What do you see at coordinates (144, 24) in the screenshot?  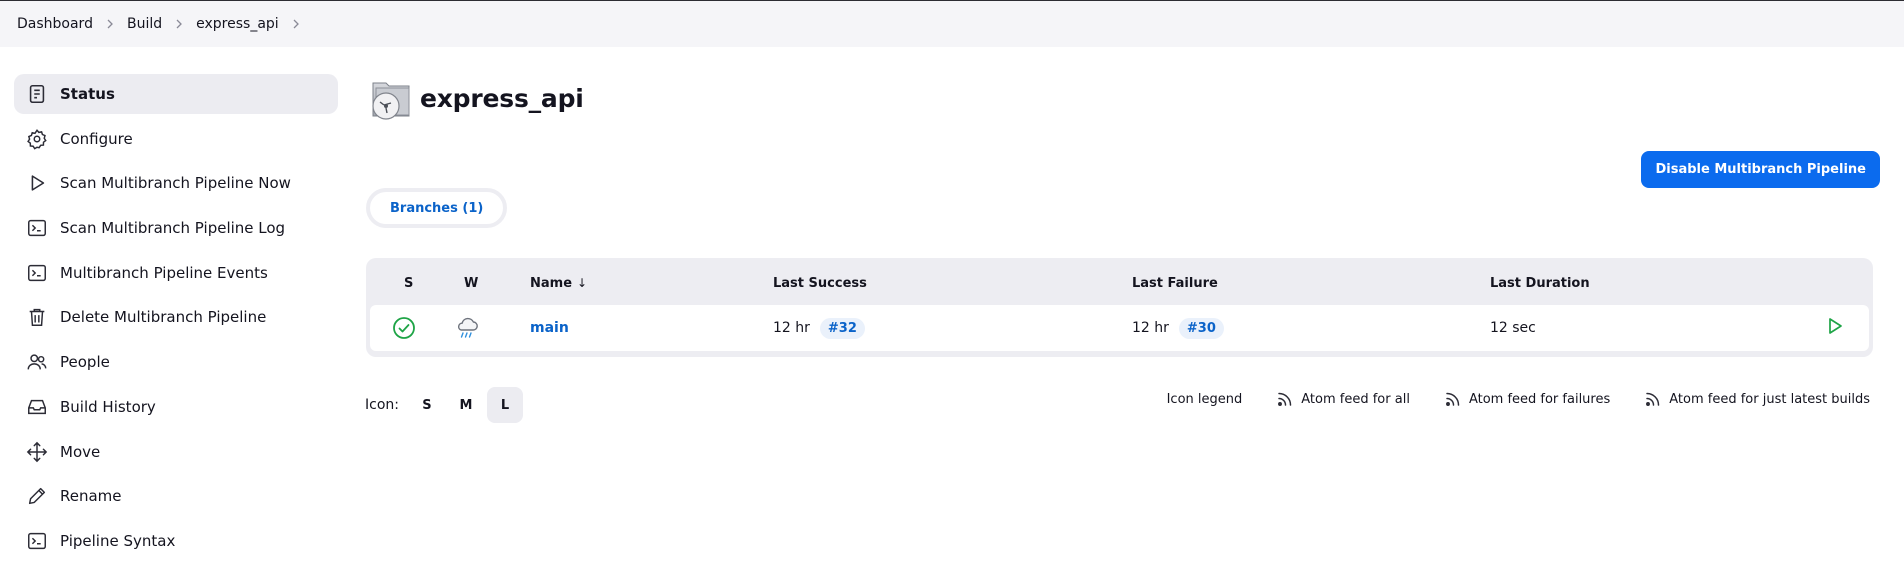 I see `breadcrumb-build: Build` at bounding box center [144, 24].